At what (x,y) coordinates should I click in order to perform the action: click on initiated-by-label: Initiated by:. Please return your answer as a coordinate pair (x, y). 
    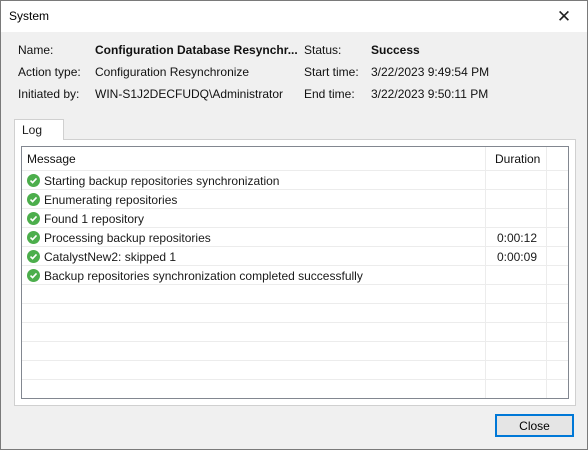
    Looking at the image, I should click on (49, 94).